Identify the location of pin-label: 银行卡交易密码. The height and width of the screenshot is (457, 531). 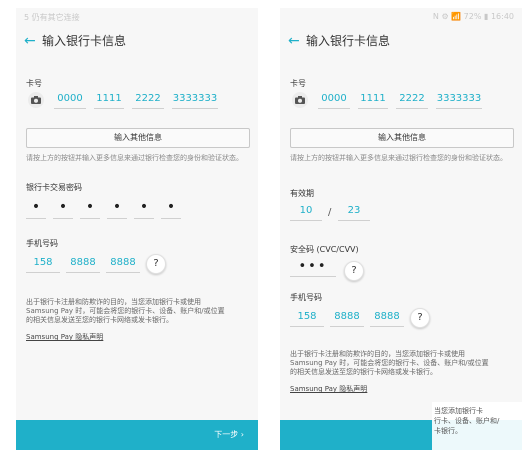
(54, 187).